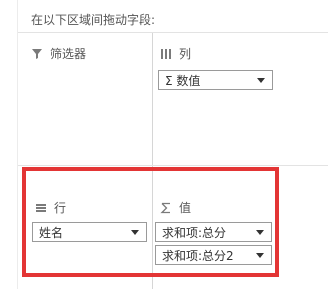 Image resolution: width=328 pixels, height=289 pixels. I want to click on filter-area-header: 筛选器, so click(58, 54).